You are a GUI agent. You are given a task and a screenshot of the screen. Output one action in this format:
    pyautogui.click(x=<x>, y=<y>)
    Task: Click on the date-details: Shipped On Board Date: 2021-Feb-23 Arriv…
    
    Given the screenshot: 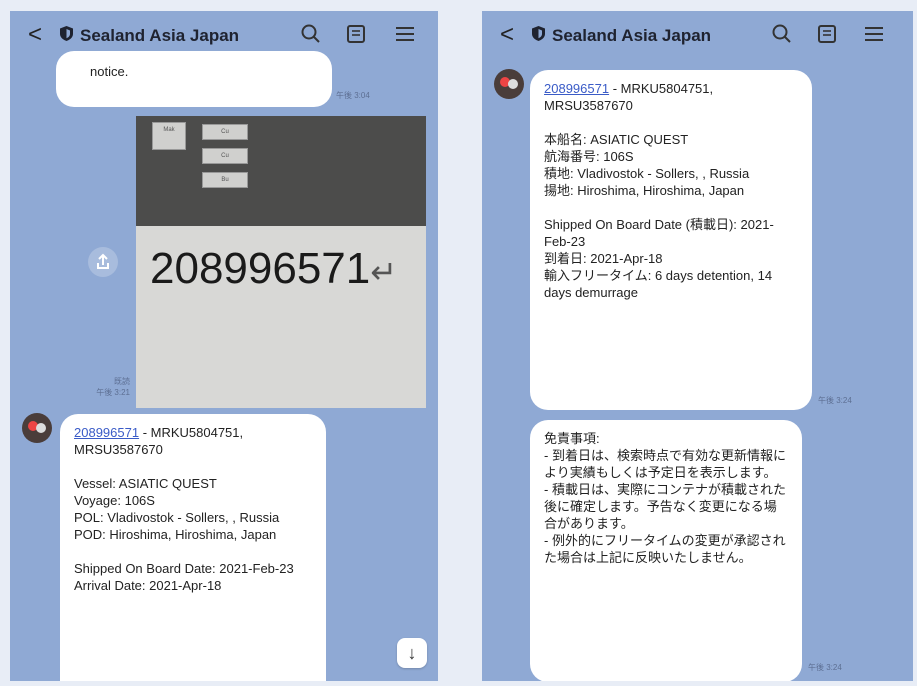 What is the action you would take?
    pyautogui.click(x=184, y=577)
    